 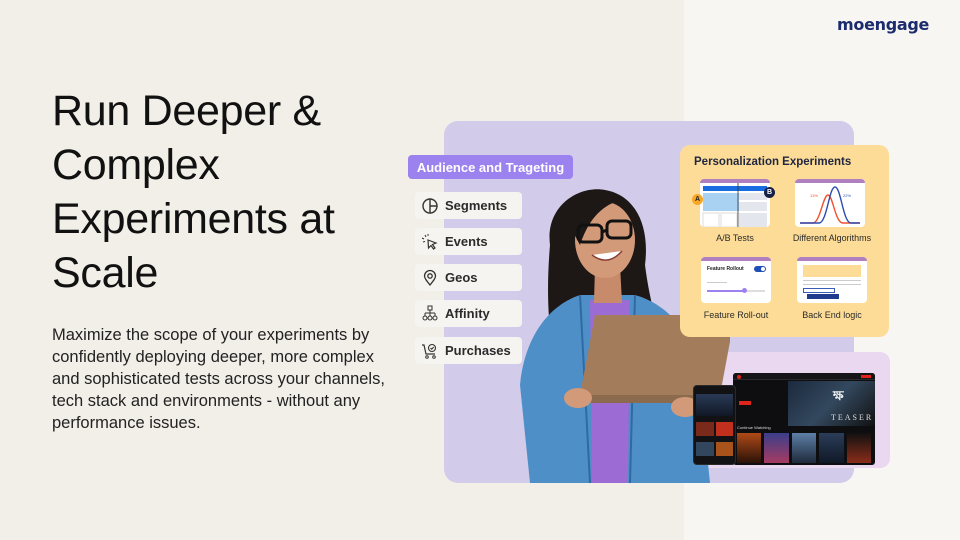 What do you see at coordinates (754, 427) in the screenshot?
I see `continue-watching-title: Continue Watching` at bounding box center [754, 427].